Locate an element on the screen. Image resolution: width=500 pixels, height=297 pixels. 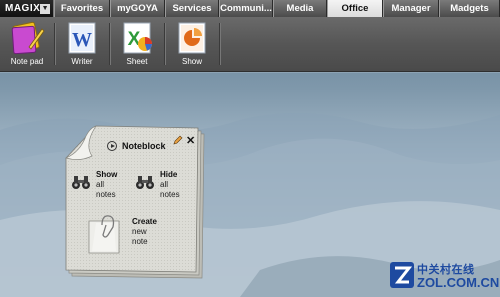
writer-icon: W is located at coordinates (82, 38).